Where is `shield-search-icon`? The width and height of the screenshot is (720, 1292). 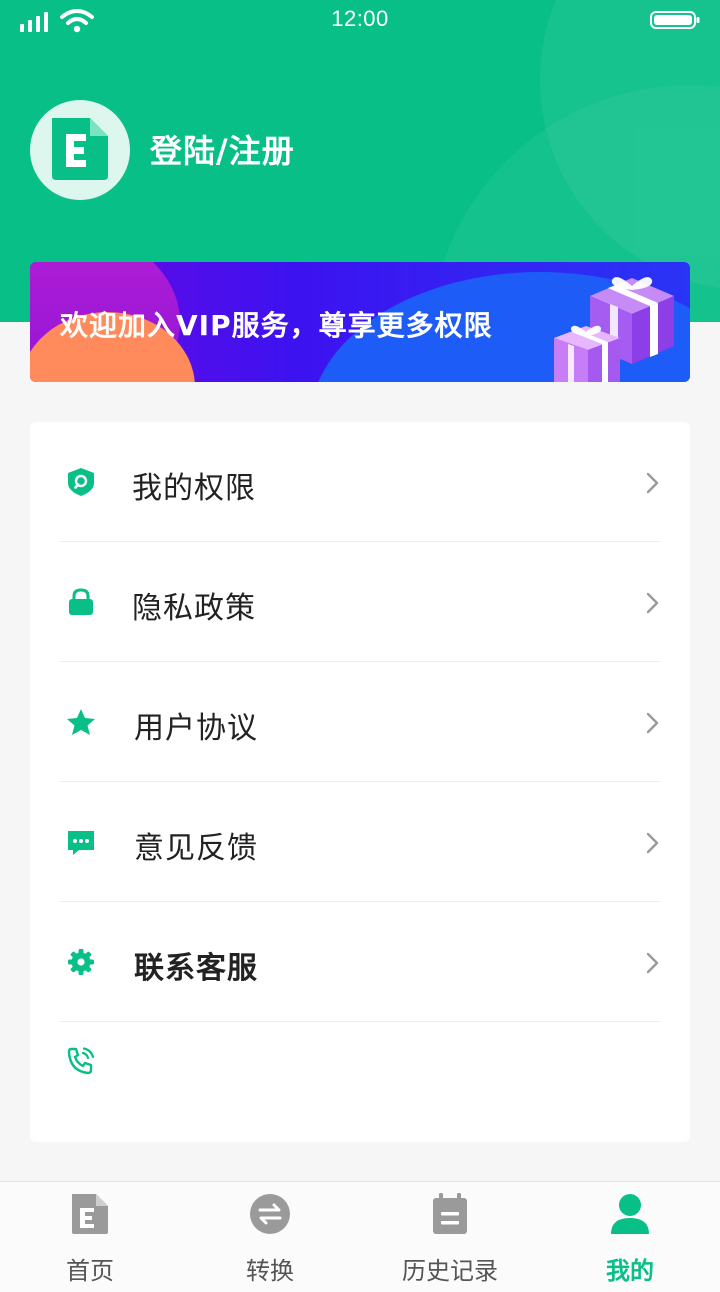
shield-search-icon is located at coordinates (81, 482).